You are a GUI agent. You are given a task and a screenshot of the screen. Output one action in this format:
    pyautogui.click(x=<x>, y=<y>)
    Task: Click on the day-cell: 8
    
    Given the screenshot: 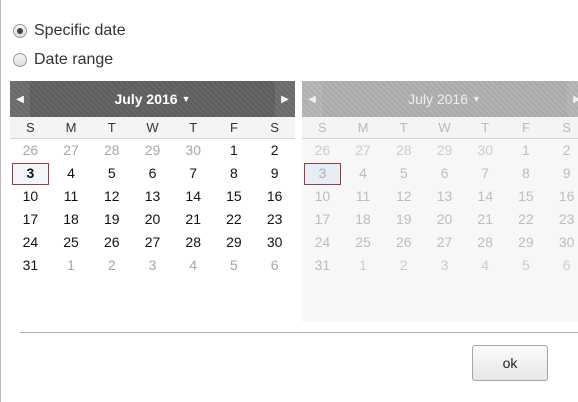 What is the action you would take?
    pyautogui.click(x=234, y=173)
    